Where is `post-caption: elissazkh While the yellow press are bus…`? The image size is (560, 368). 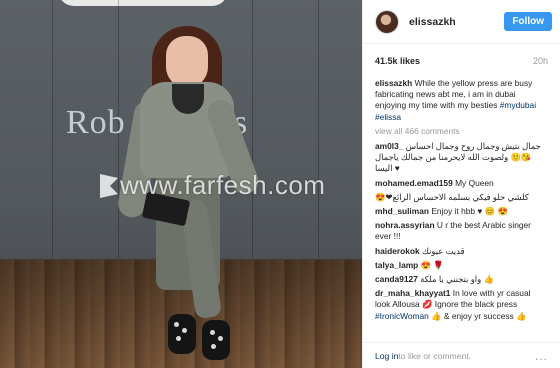
post-caption: elissazkh While the yellow press are bus… is located at coordinates (461, 100).